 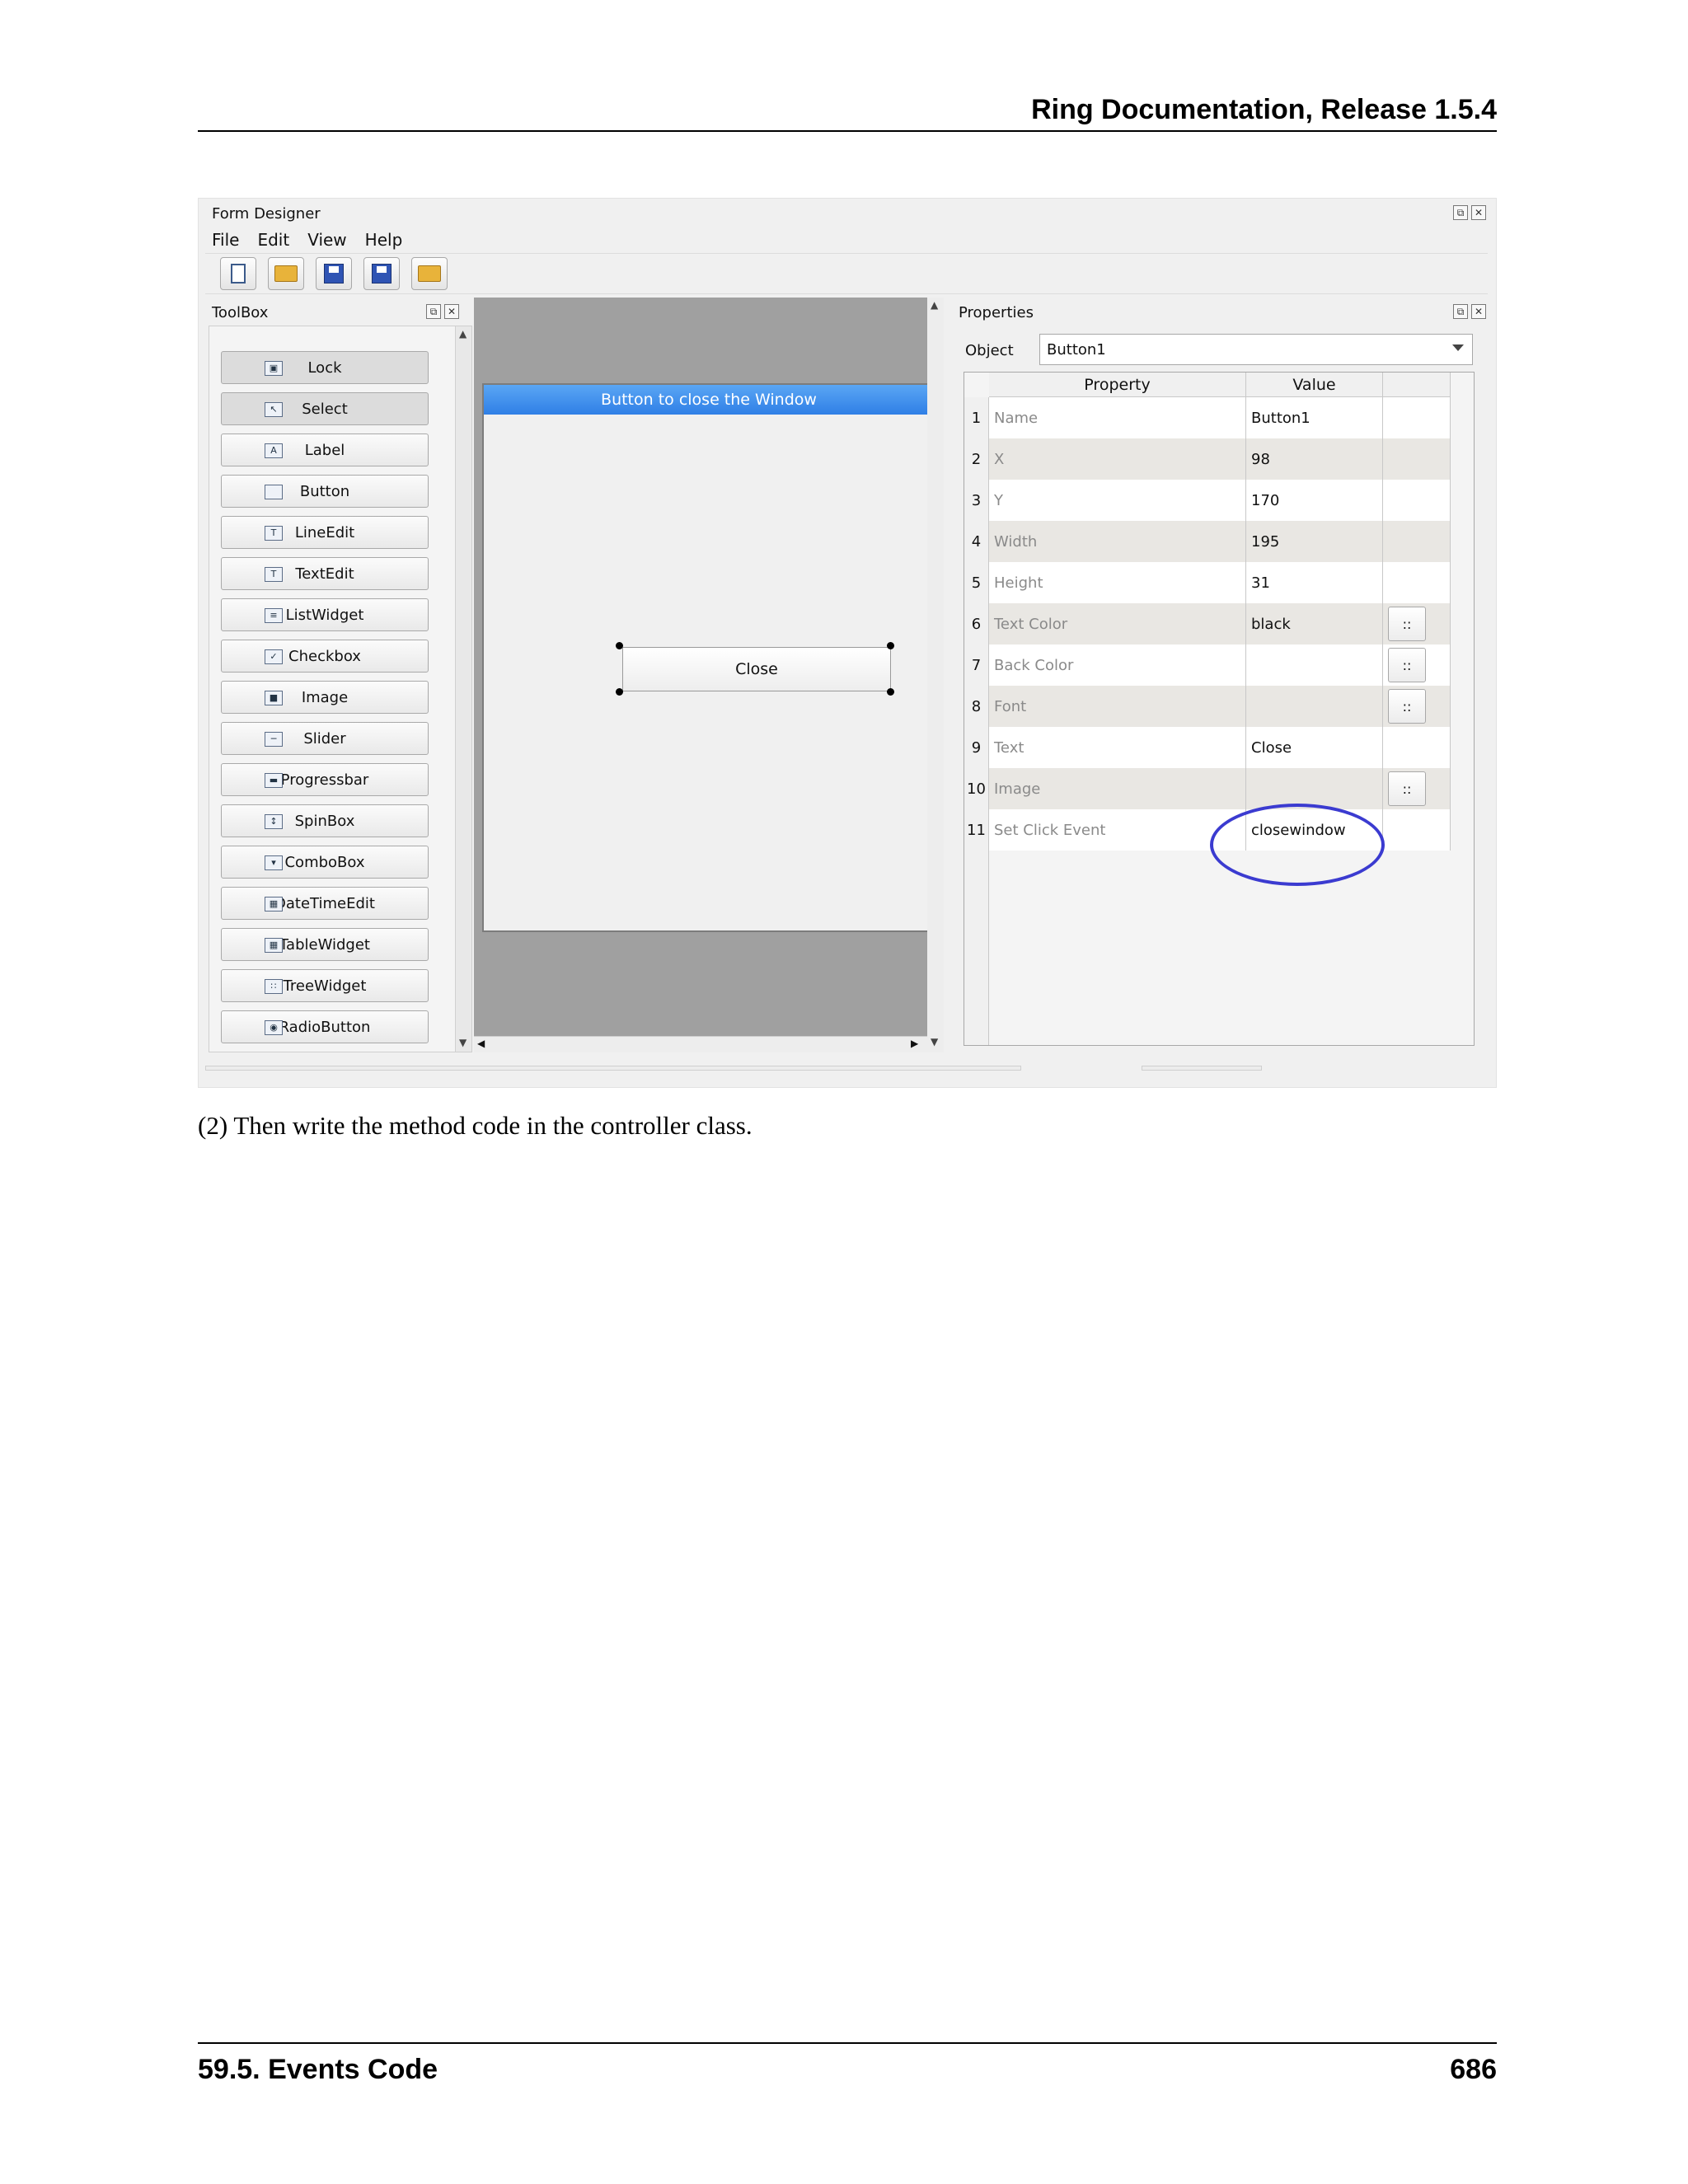 What do you see at coordinates (325, 614) in the screenshot?
I see `tool-listwidget: ≡ ListWidget` at bounding box center [325, 614].